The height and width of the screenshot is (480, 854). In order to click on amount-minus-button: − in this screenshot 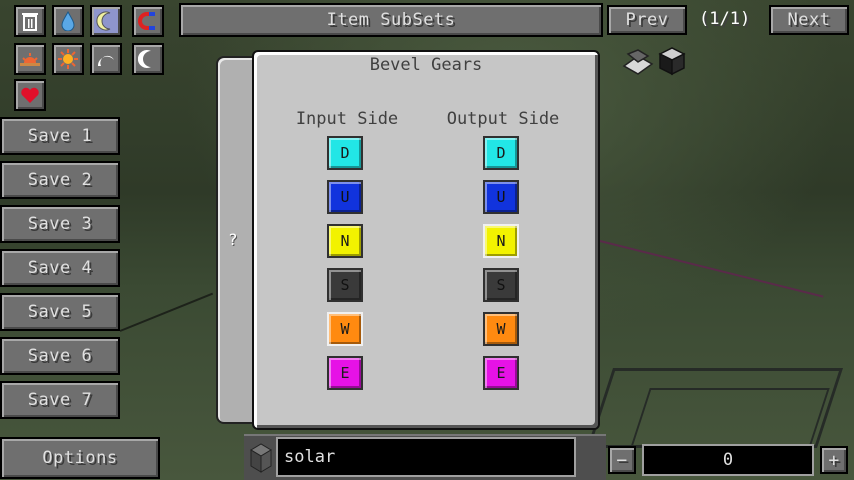, I will do `click(622, 460)`.